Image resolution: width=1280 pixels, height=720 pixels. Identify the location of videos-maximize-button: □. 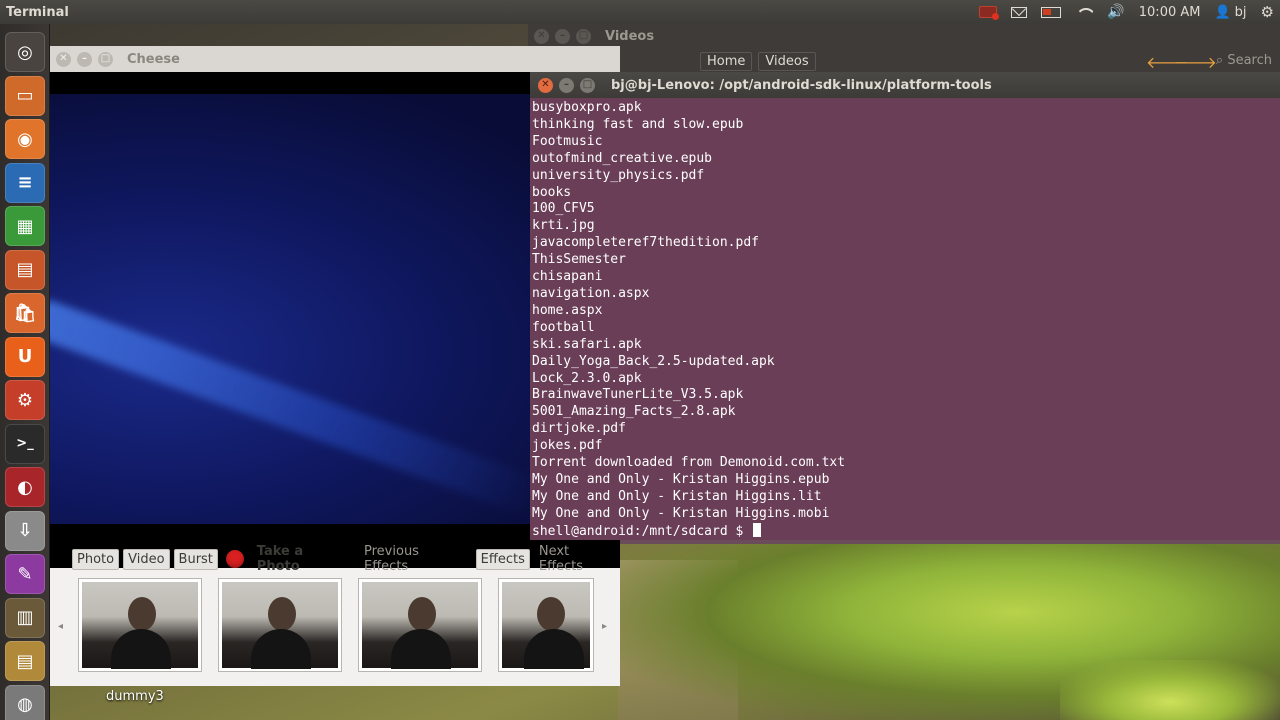
(583, 36).